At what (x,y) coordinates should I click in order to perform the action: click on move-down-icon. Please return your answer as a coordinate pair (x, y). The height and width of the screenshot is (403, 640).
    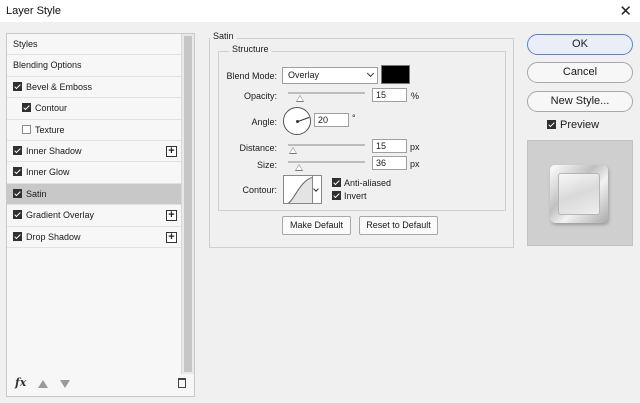
    Looking at the image, I should click on (65, 384).